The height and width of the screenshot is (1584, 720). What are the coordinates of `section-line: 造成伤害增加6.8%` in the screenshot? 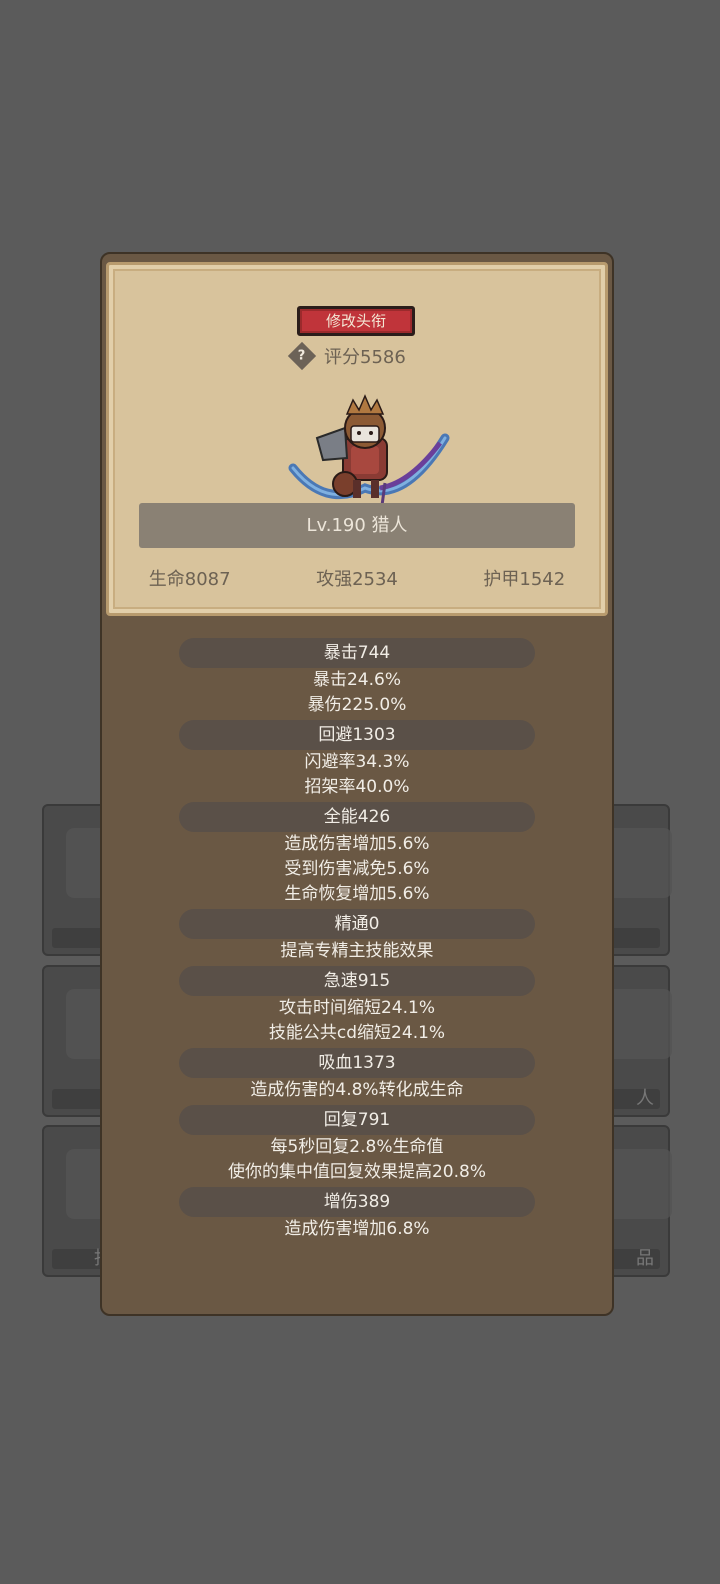 It's located at (357, 1229).